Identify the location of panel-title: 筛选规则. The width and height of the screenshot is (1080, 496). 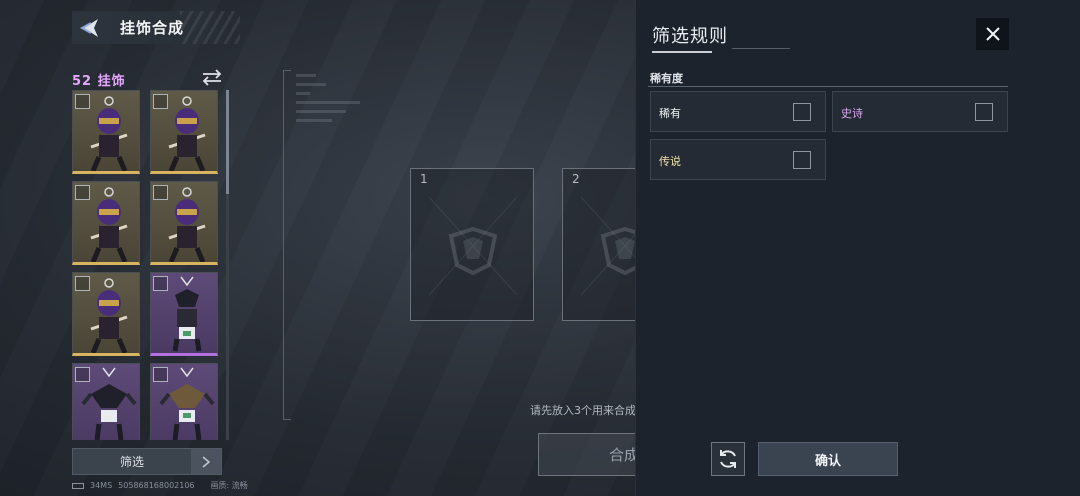
(690, 36).